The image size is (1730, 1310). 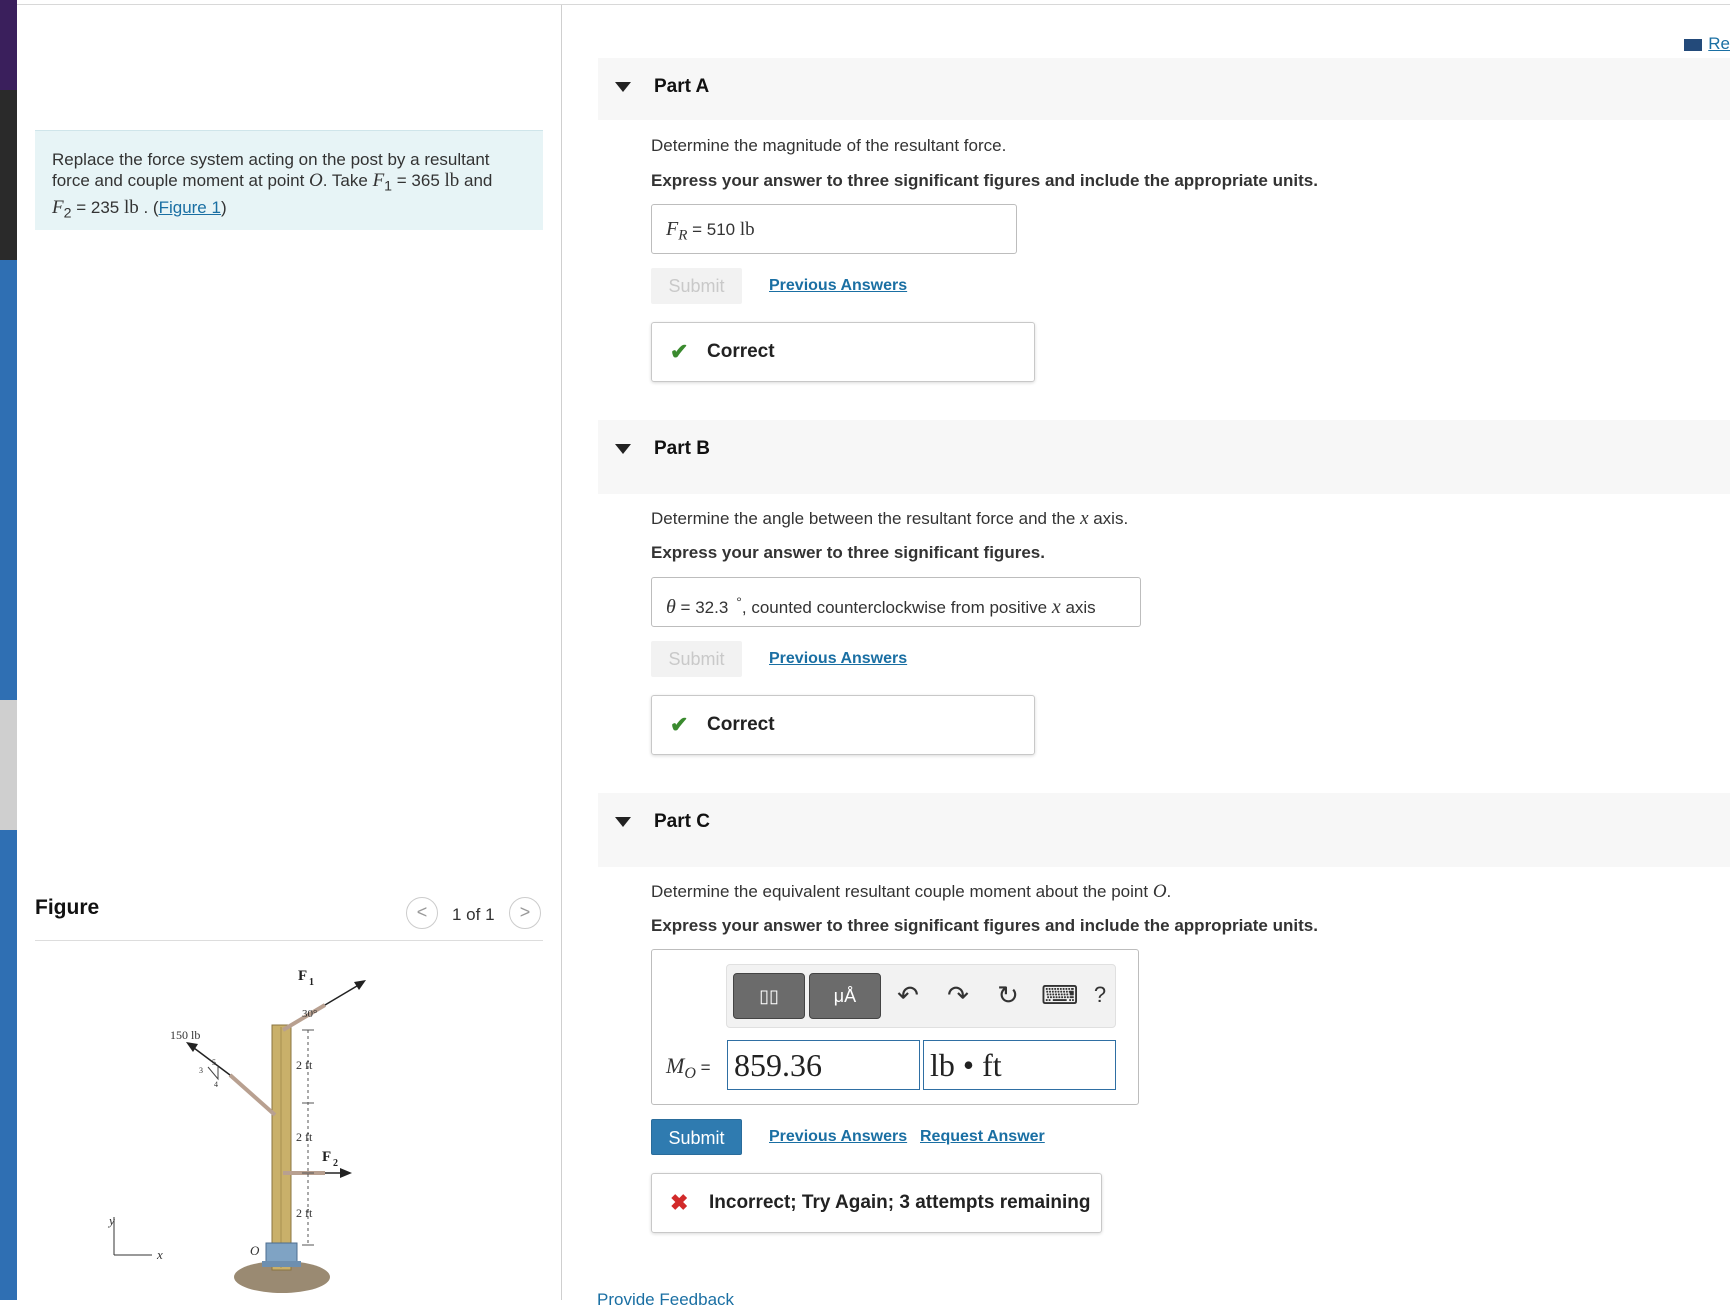 I want to click on part-a-previous-answers-link: Previous Answers, so click(x=838, y=286).